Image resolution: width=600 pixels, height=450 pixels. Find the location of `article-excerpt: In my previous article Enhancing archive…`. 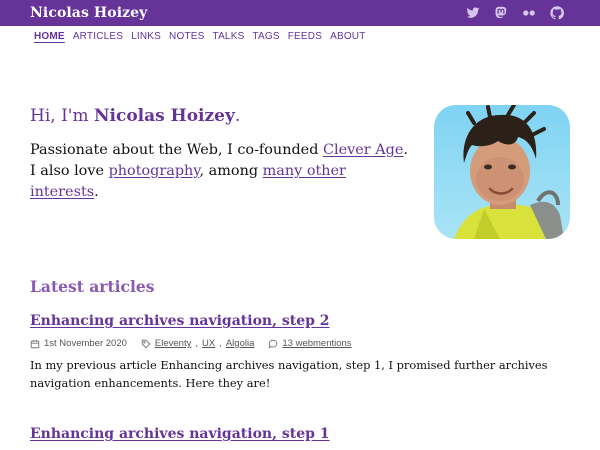

article-excerpt: In my previous article Enhancing archive… is located at coordinates (289, 374).